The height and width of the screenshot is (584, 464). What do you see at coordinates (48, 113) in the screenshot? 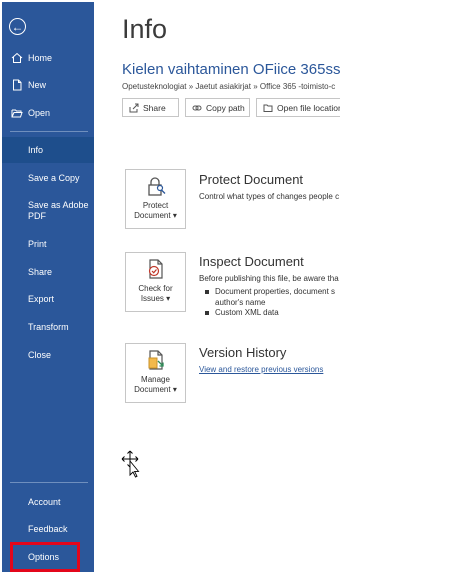
I see `sidebar-item-open: Open` at bounding box center [48, 113].